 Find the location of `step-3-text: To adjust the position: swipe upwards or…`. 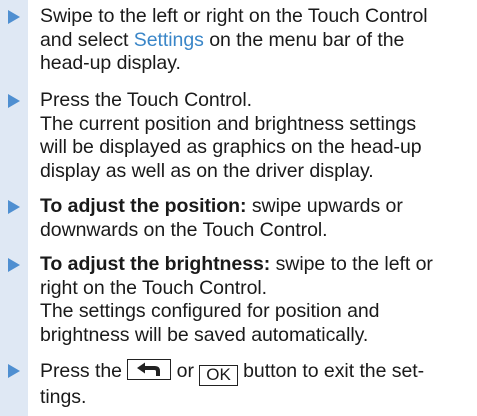

step-3-text: To adjust the position: swipe upwards or… is located at coordinates (255, 218).